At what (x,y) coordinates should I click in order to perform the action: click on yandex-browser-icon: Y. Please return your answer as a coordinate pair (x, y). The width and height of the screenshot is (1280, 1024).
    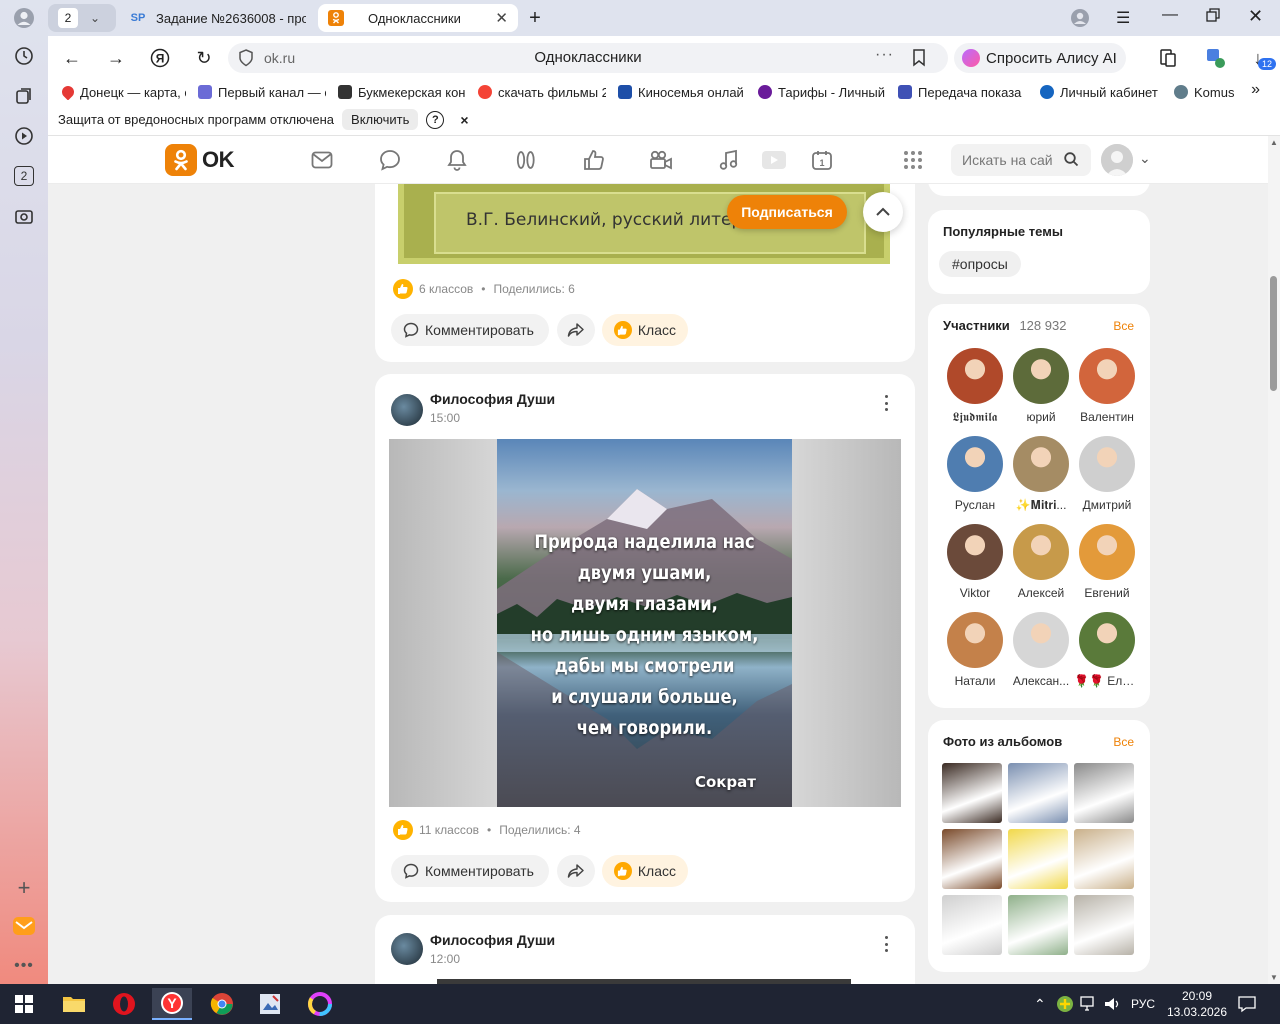
    Looking at the image, I should click on (172, 1004).